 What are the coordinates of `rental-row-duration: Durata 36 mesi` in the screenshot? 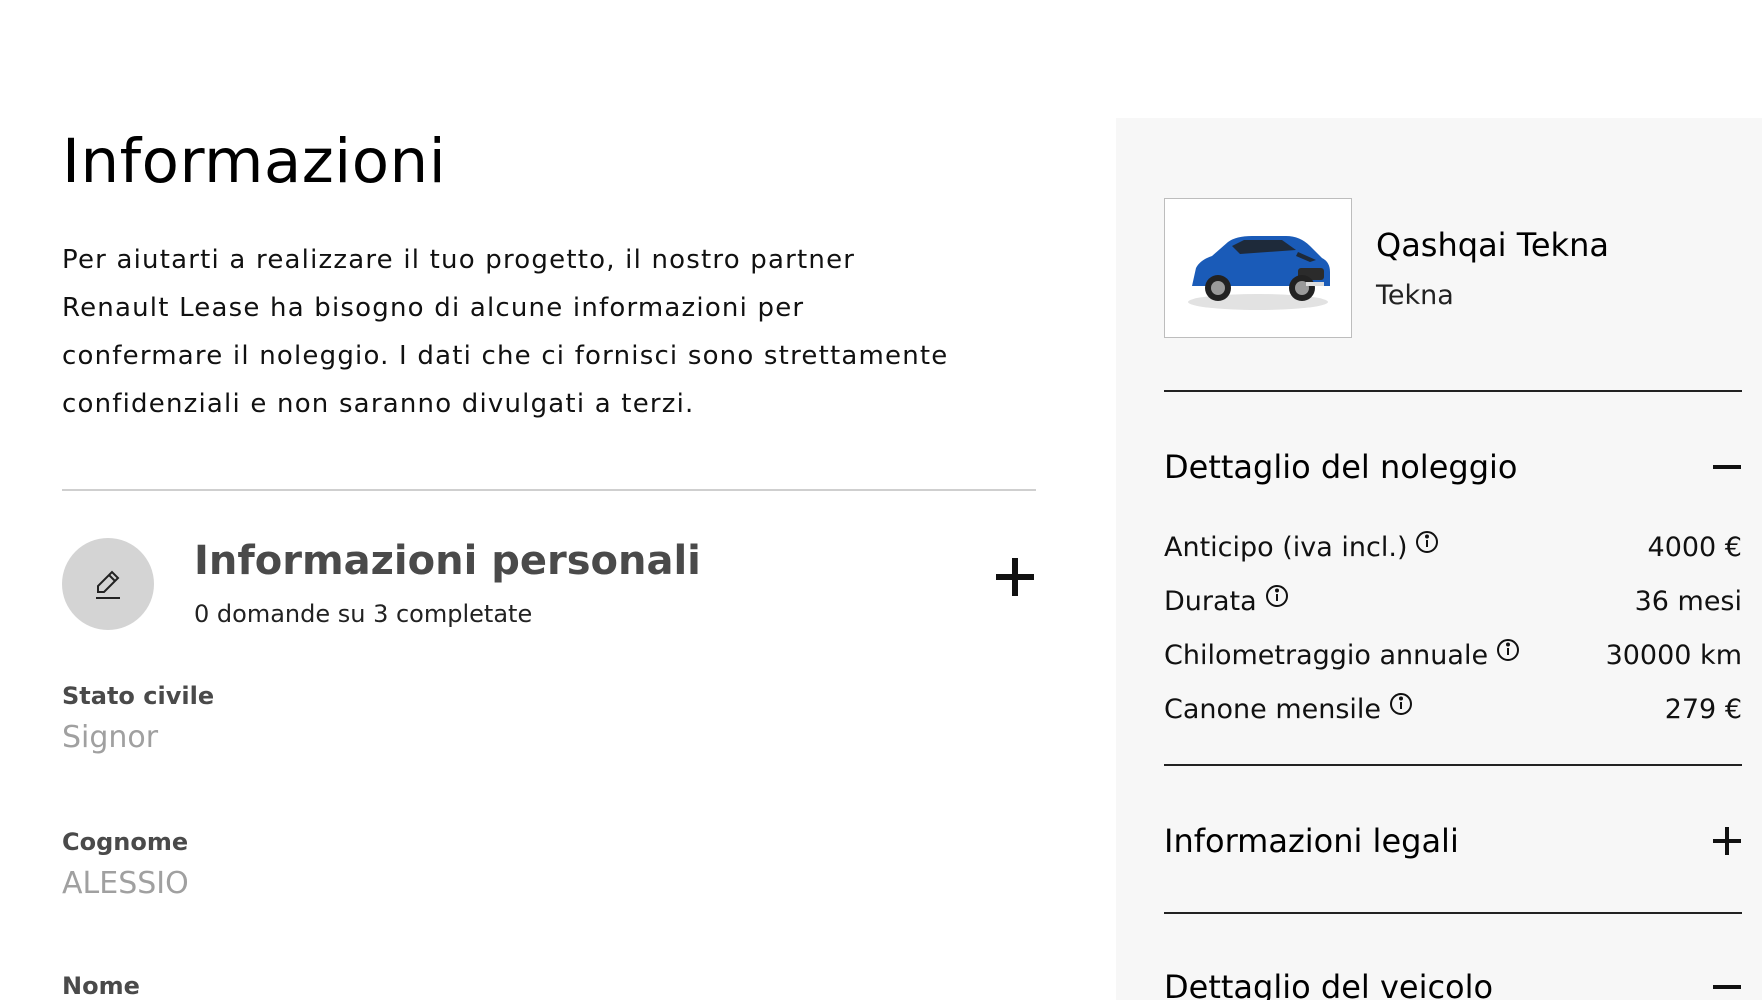 It's located at (1453, 601).